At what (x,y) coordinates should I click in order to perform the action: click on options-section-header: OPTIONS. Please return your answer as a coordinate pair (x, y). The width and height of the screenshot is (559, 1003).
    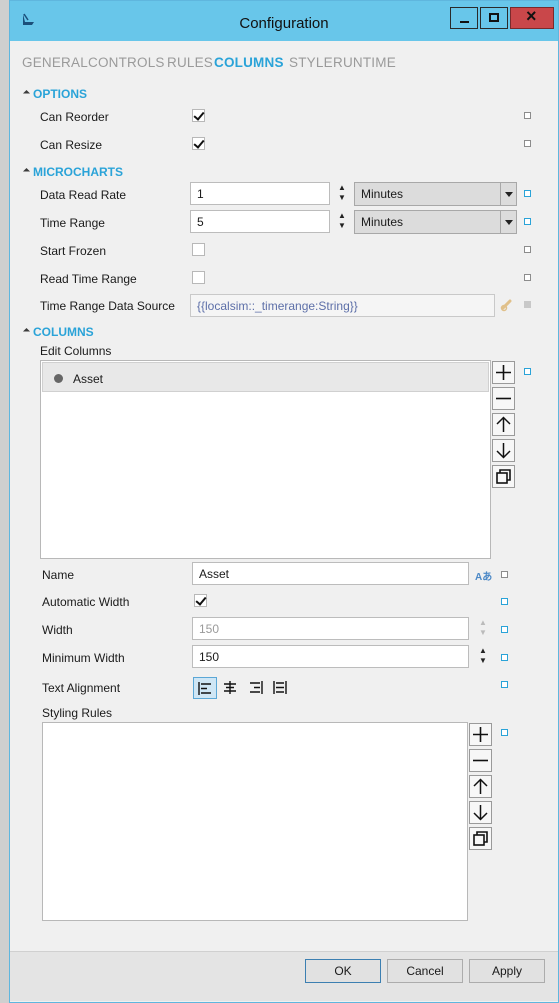
    Looking at the image, I should click on (55, 94).